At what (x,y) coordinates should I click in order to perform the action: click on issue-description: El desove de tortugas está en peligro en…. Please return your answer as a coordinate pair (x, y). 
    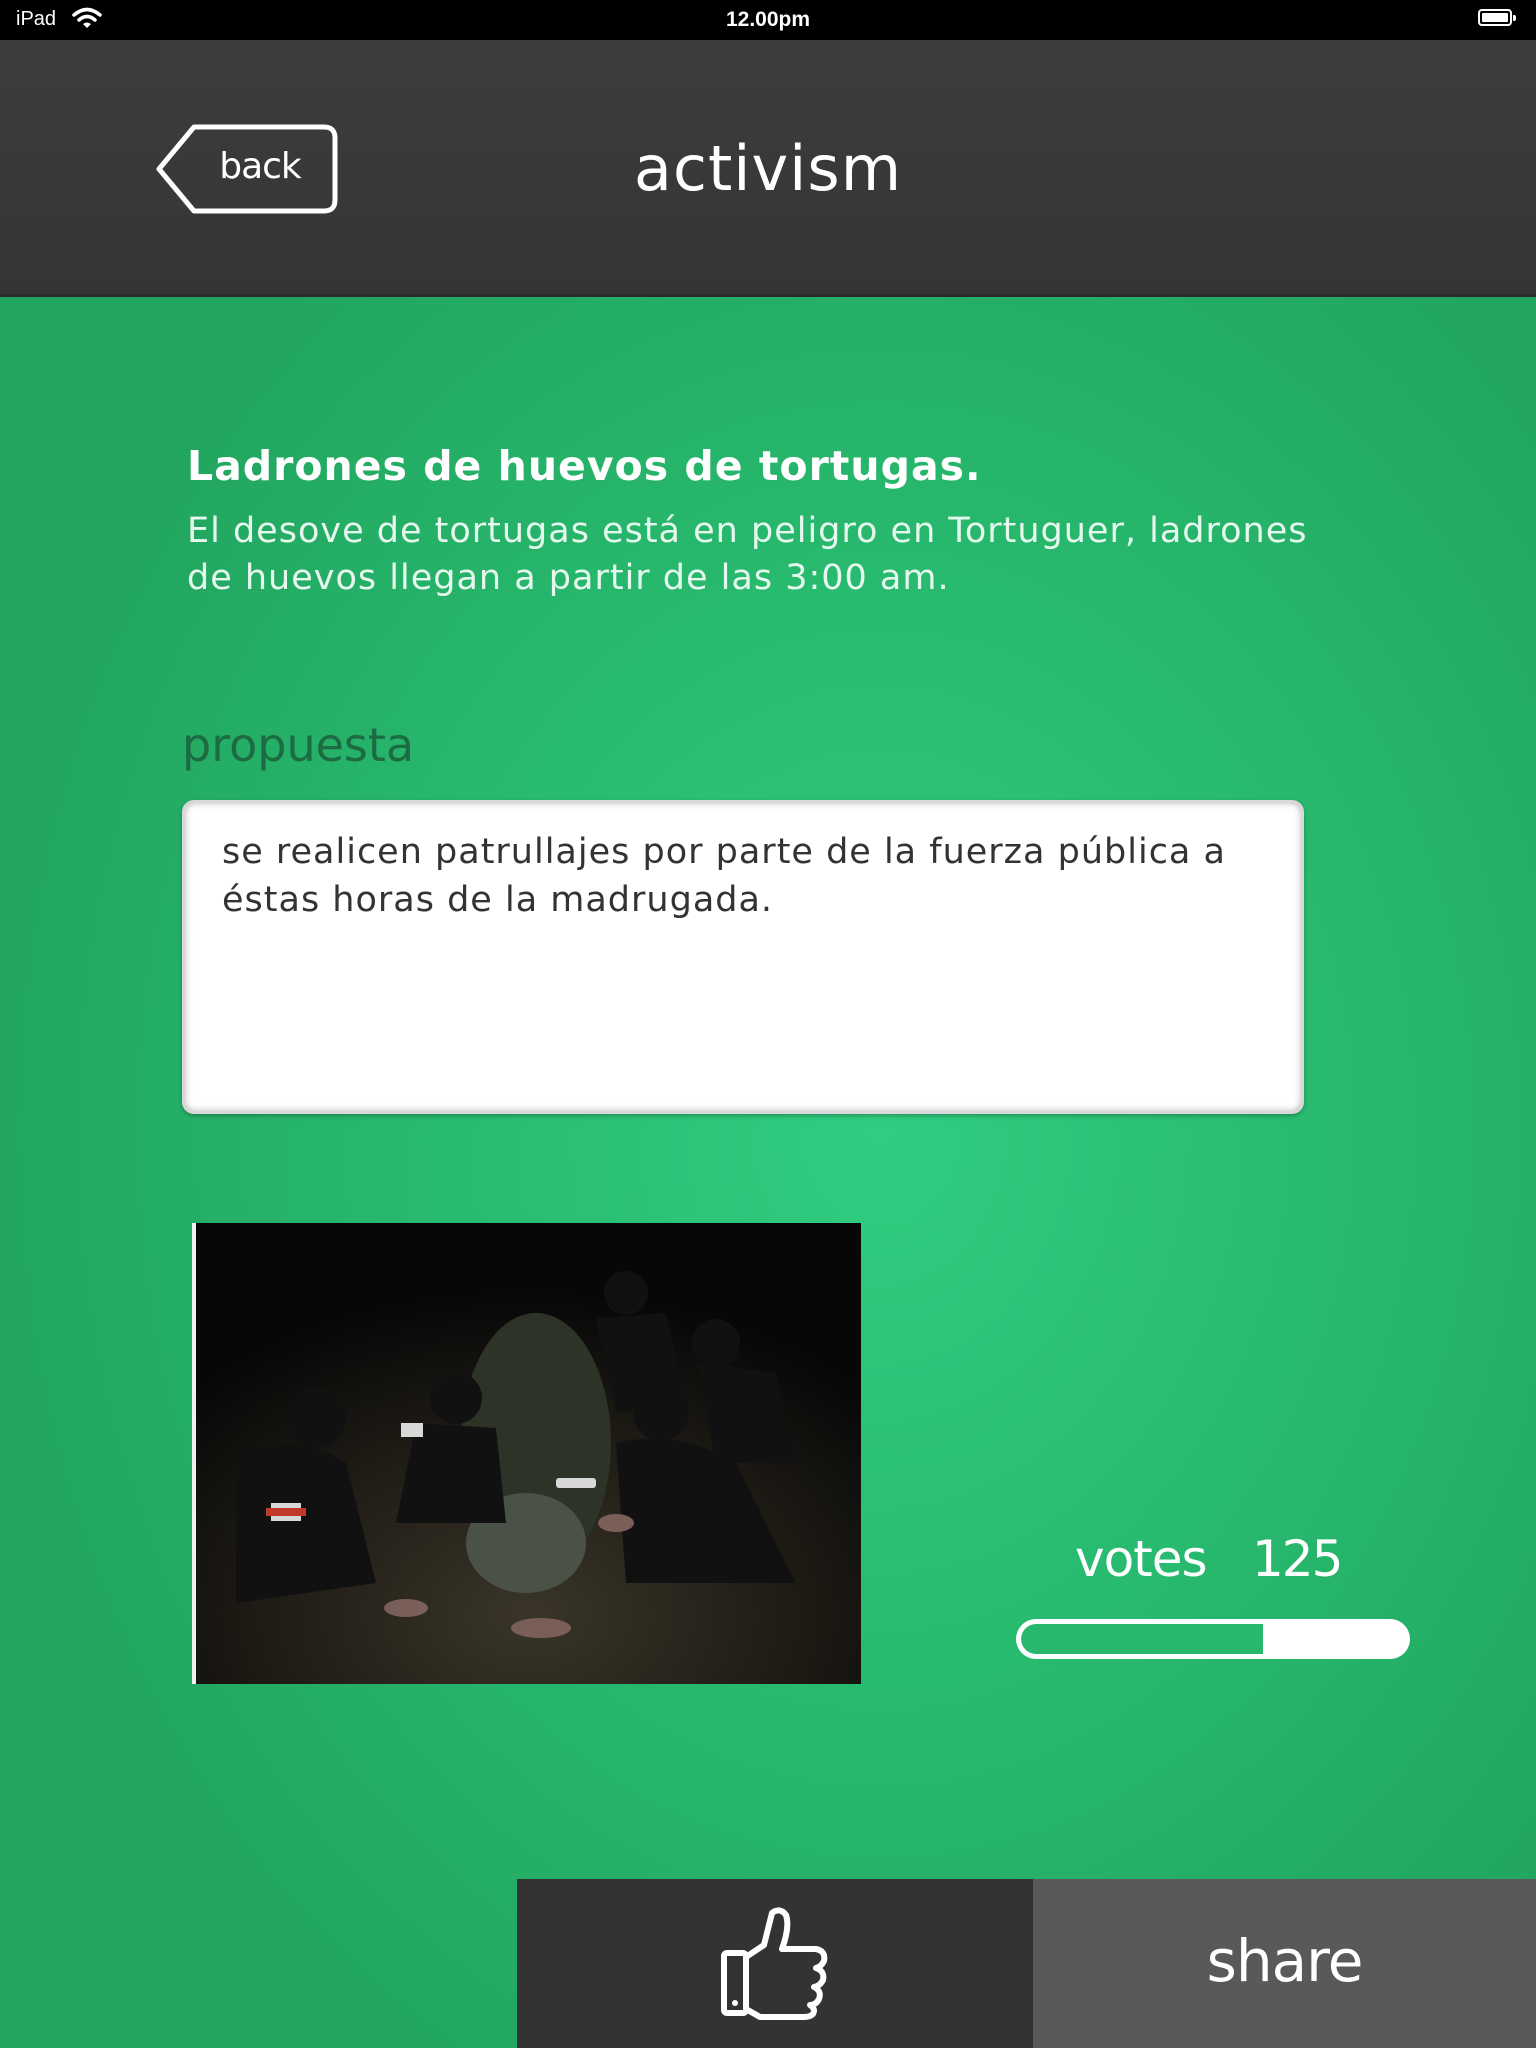
    Looking at the image, I should click on (747, 554).